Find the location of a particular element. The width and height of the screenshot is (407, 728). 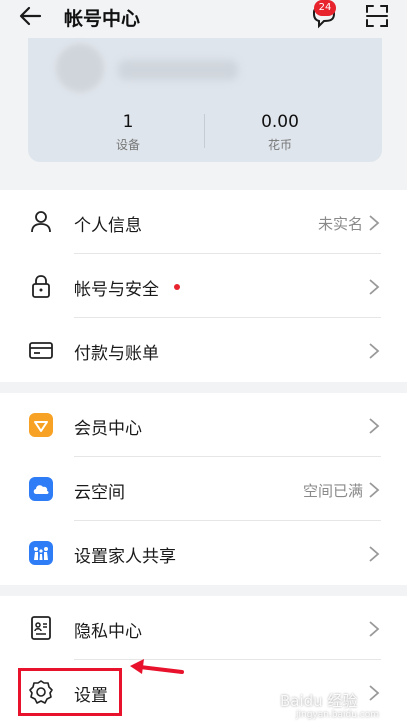

row-personal-info: 个人信息 未实名 is located at coordinates (203, 222).